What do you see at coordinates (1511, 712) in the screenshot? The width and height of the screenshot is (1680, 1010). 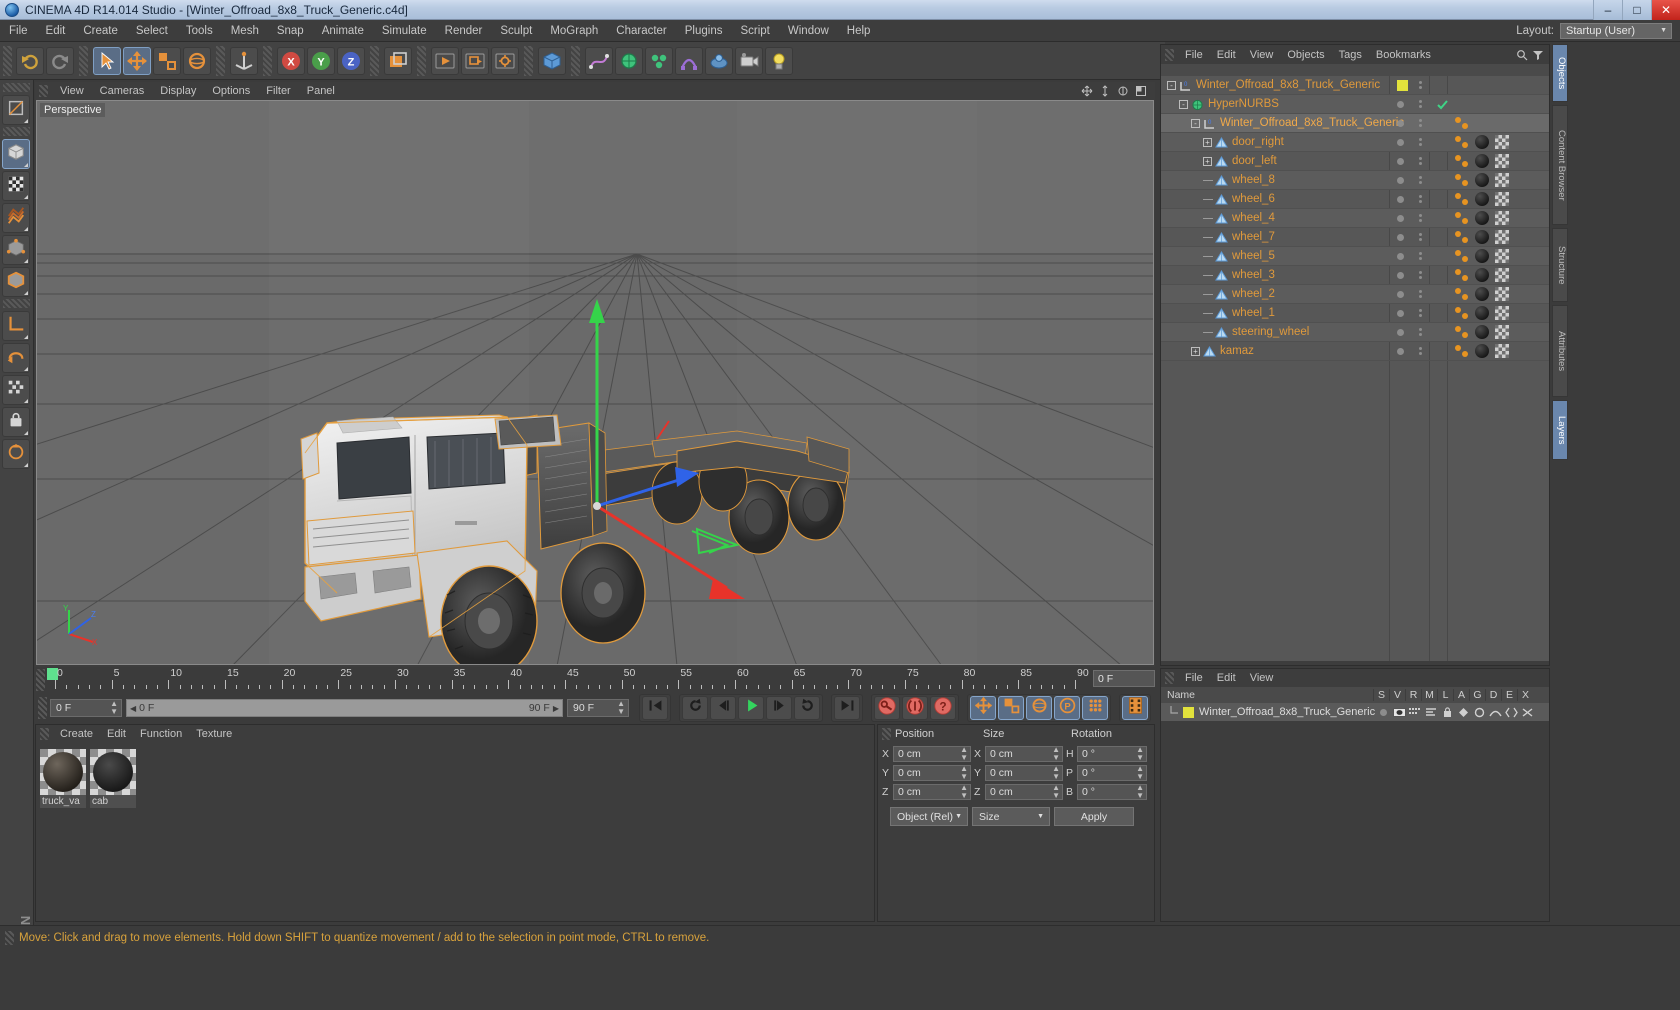 I see `expressions-toggle-icon` at bounding box center [1511, 712].